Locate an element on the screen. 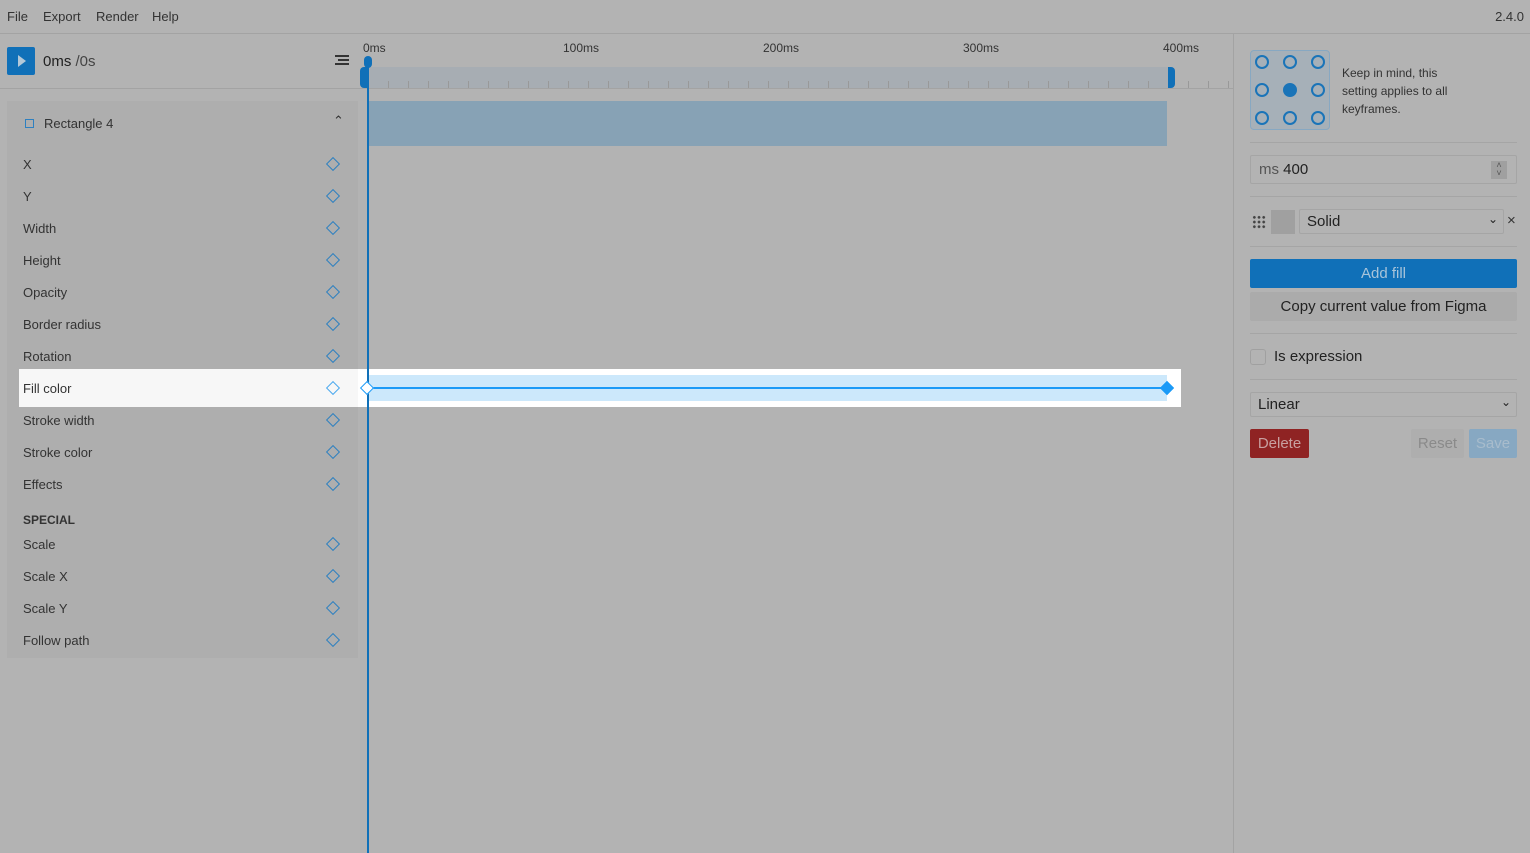  tick-label: 200ms is located at coordinates (781, 48).